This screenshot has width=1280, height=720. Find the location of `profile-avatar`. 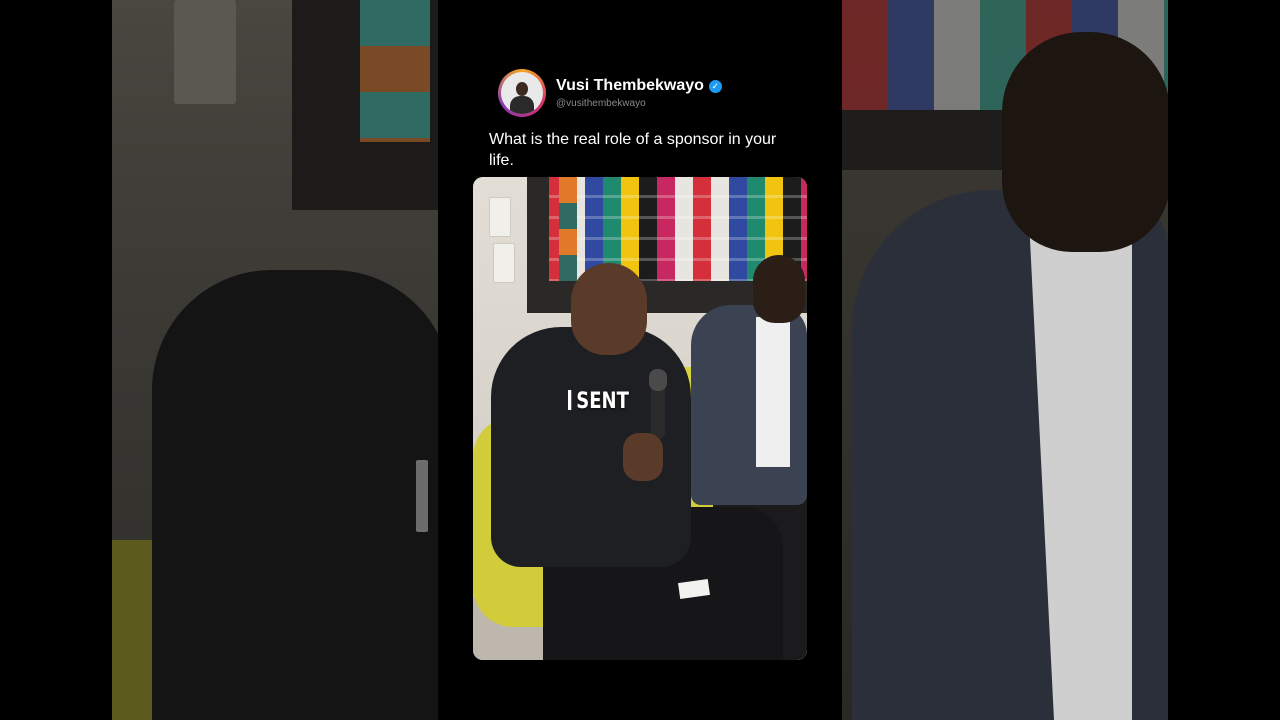

profile-avatar is located at coordinates (522, 93).